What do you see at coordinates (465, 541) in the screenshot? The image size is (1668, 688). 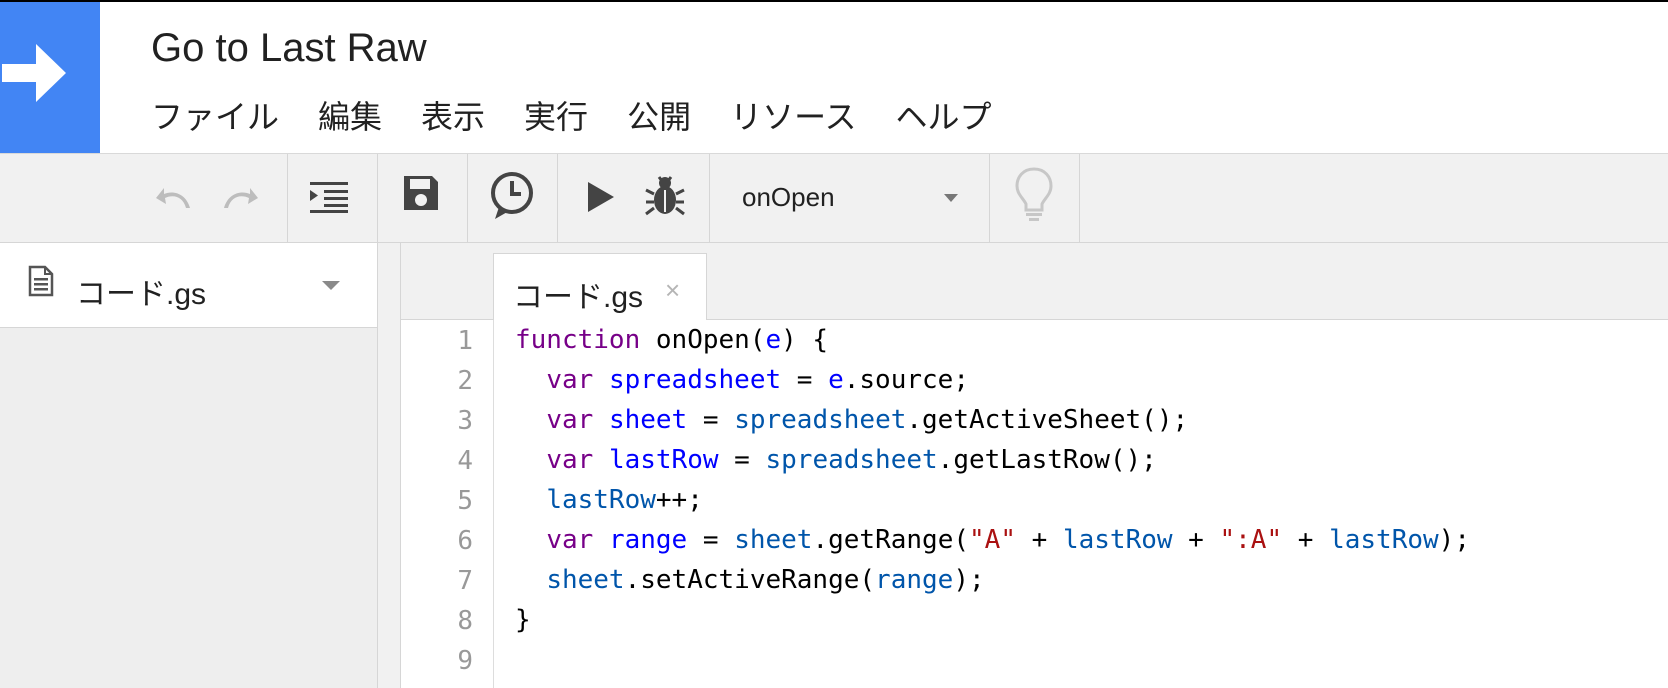 I see `line-number: 6` at bounding box center [465, 541].